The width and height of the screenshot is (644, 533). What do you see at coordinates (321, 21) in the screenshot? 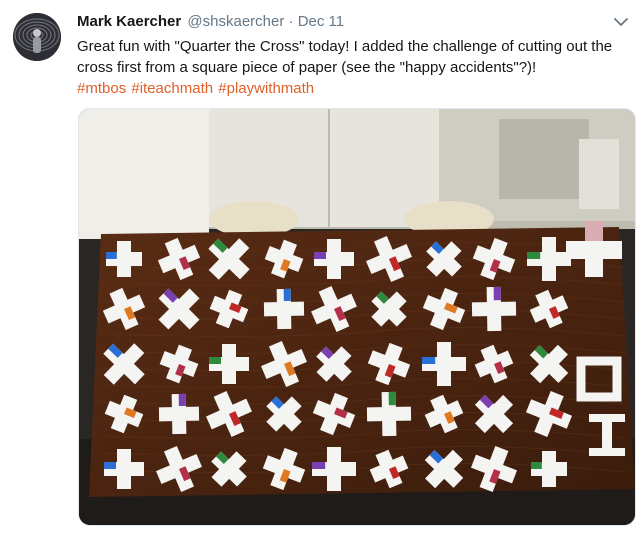
I see `tweet-date: Dec 11` at bounding box center [321, 21].